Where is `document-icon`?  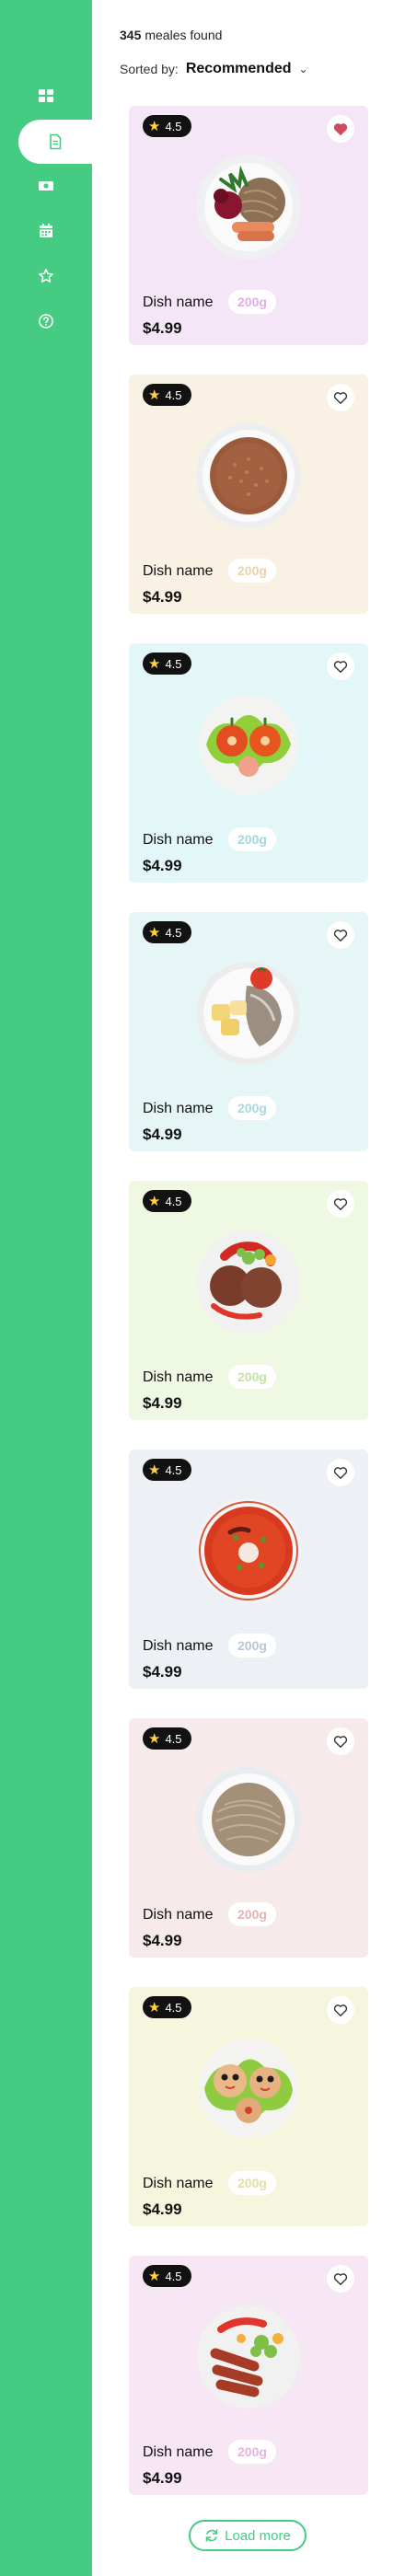 document-icon is located at coordinates (56, 141).